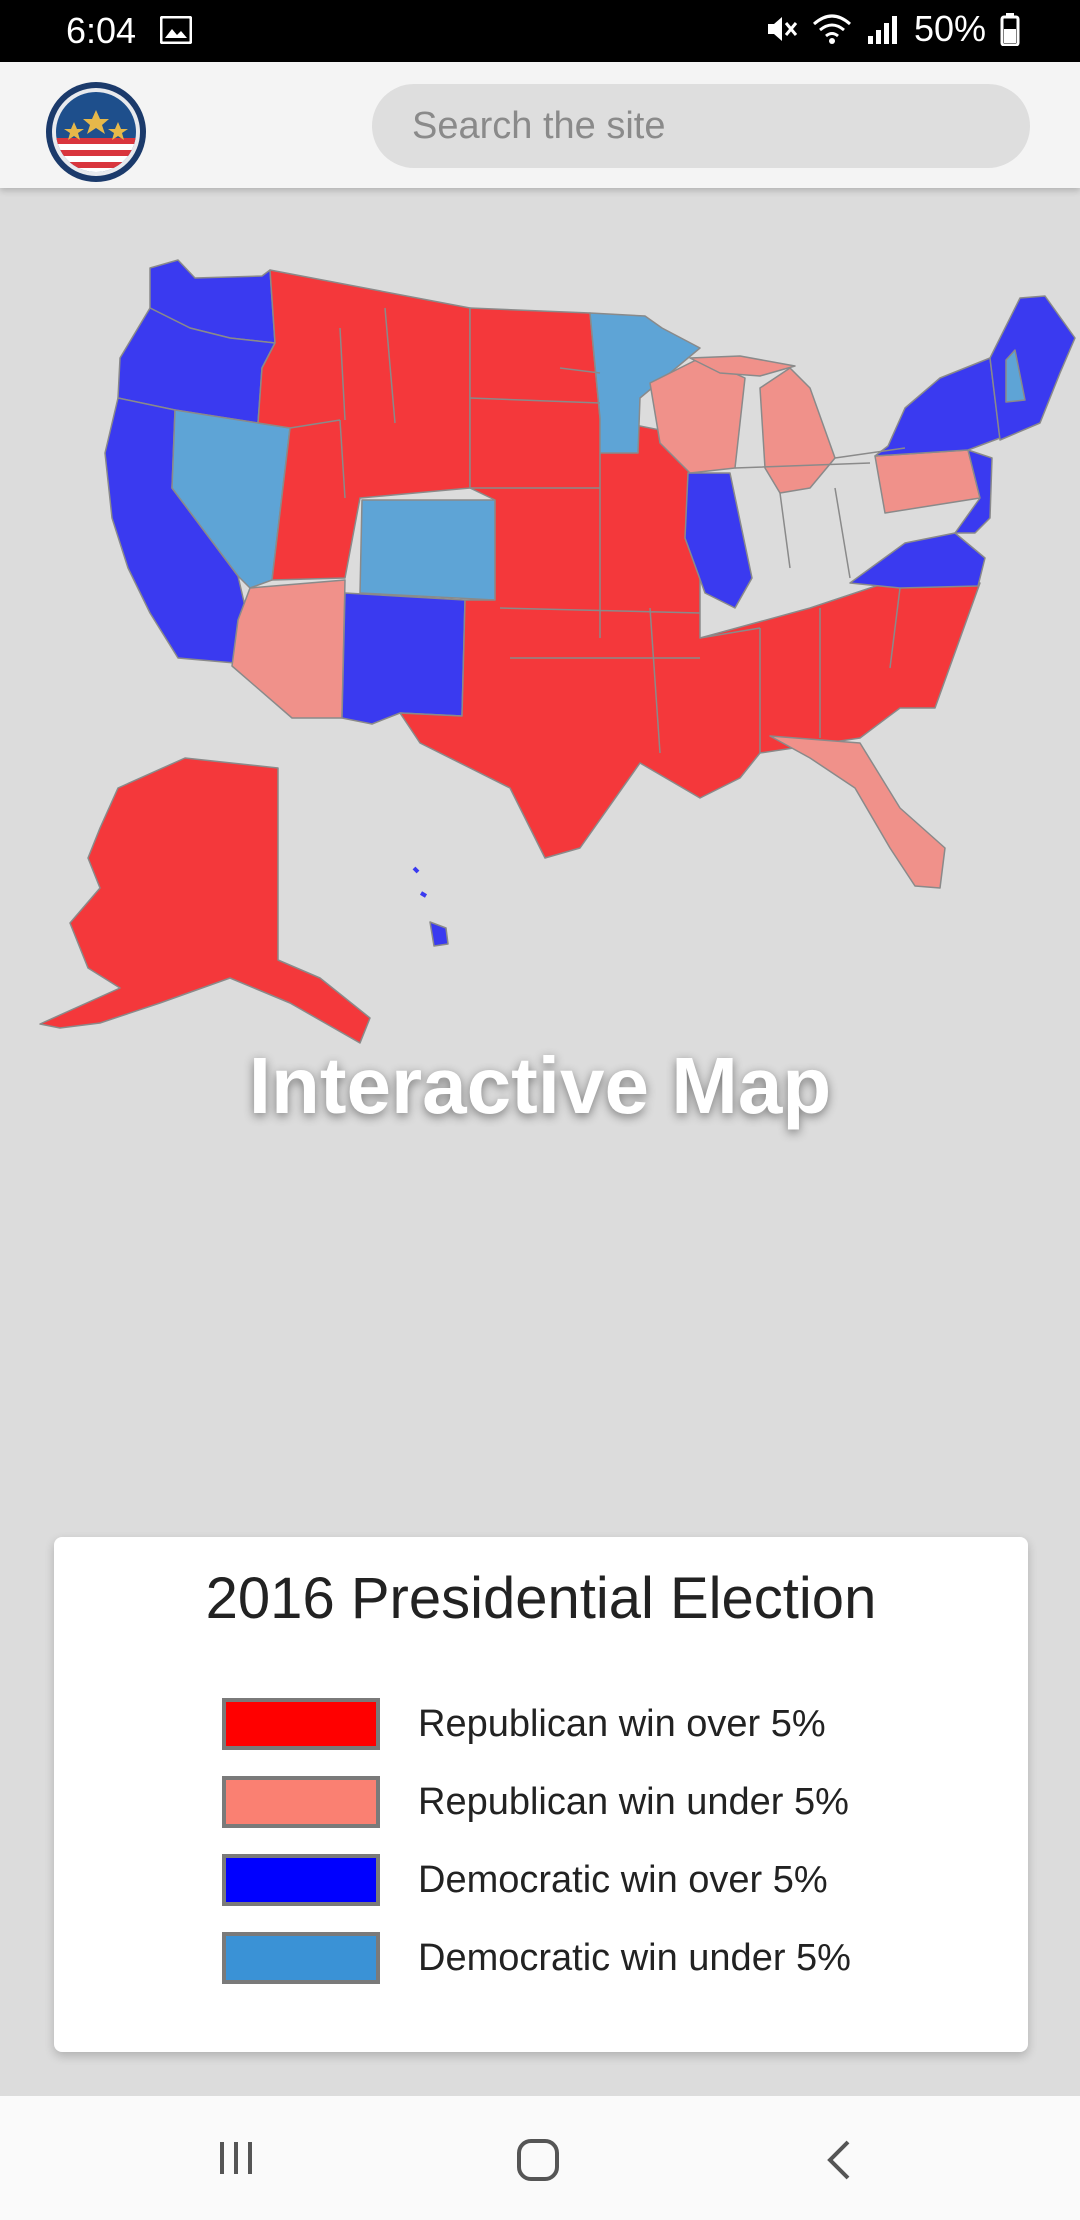 The height and width of the screenshot is (2220, 1080). Describe the element at coordinates (634, 1957) in the screenshot. I see `legend-label: Democratic win under 5%` at that location.